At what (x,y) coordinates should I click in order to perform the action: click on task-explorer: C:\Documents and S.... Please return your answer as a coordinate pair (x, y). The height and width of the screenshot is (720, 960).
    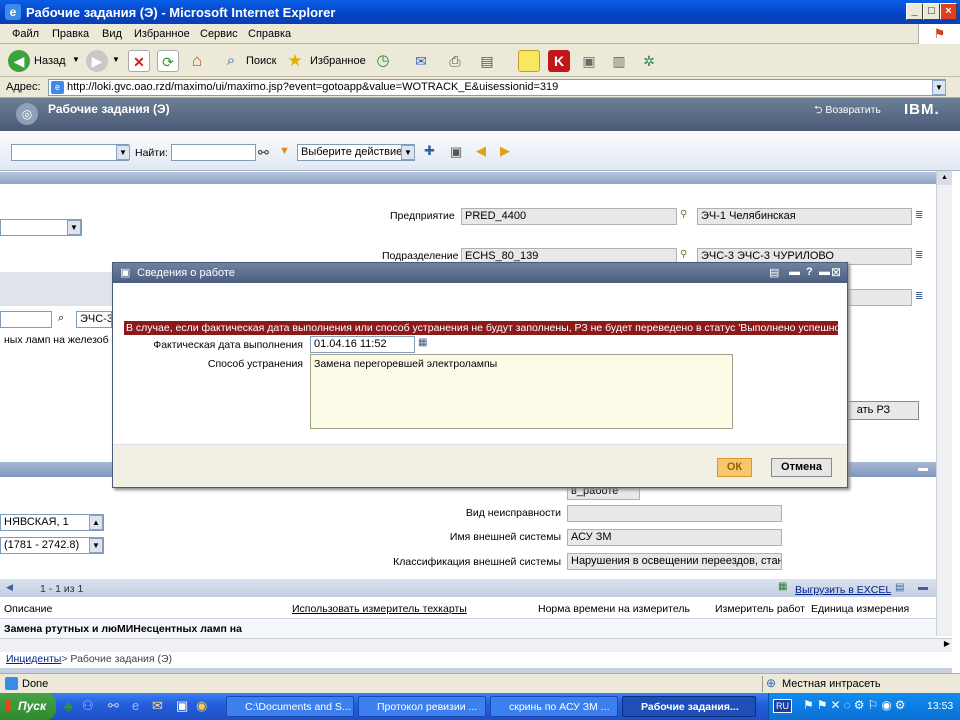
    Looking at the image, I should click on (290, 706).